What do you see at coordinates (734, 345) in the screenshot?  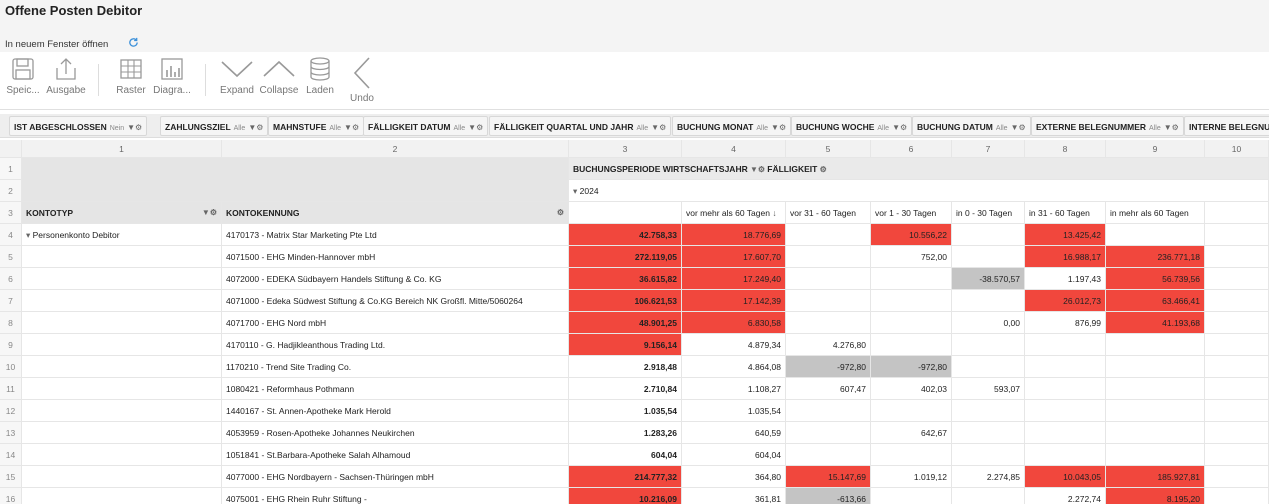 I see `value-cell: 4.879,34` at bounding box center [734, 345].